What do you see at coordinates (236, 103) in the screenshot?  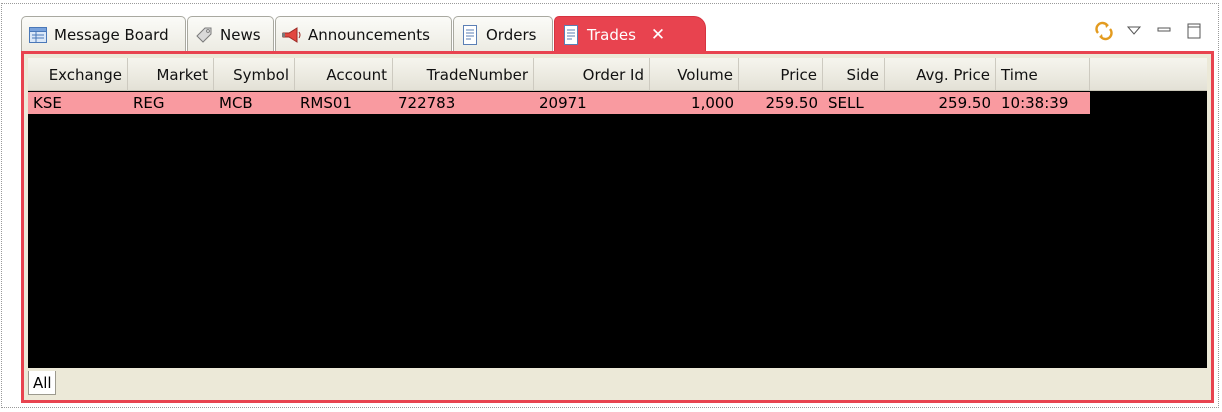 I see `cell-symbol: MCB` at bounding box center [236, 103].